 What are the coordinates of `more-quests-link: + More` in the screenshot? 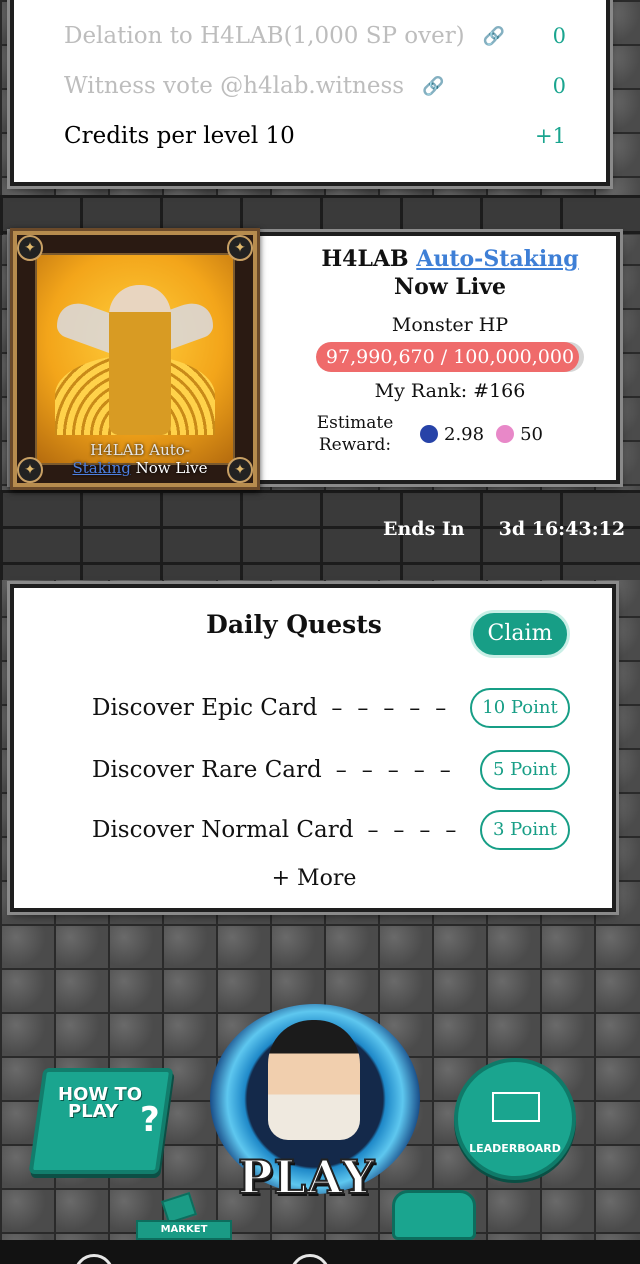 It's located at (314, 878).